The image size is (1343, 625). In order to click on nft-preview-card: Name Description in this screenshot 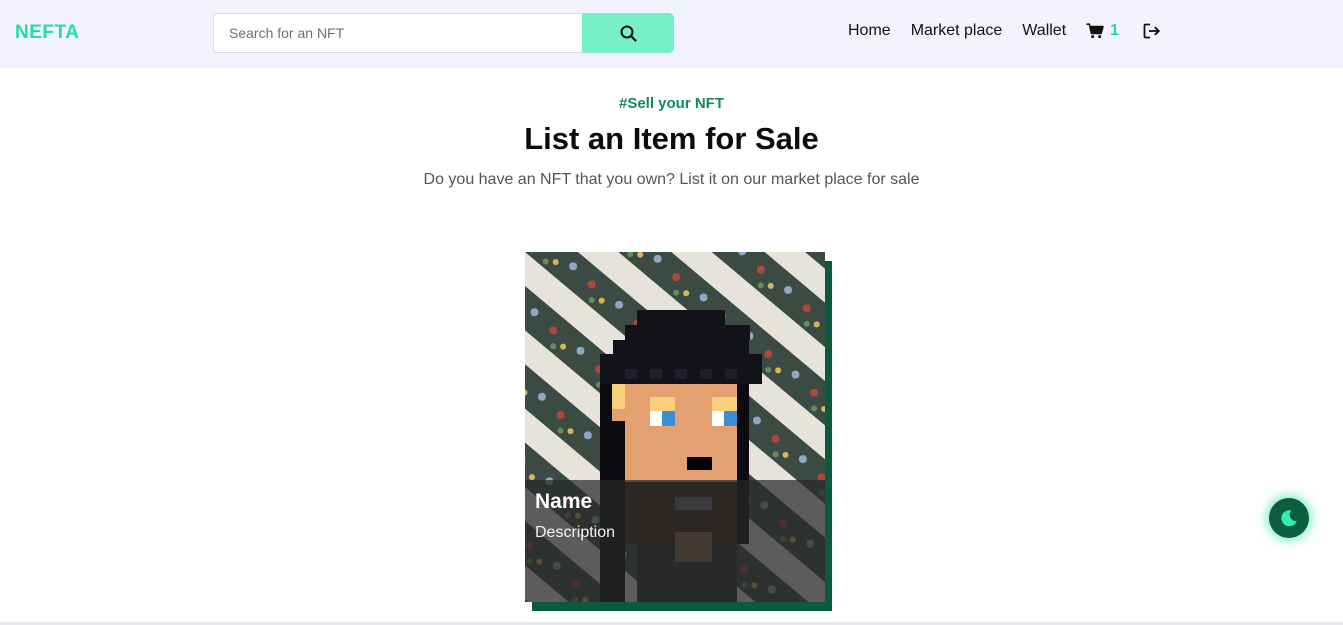, I will do `click(675, 427)`.